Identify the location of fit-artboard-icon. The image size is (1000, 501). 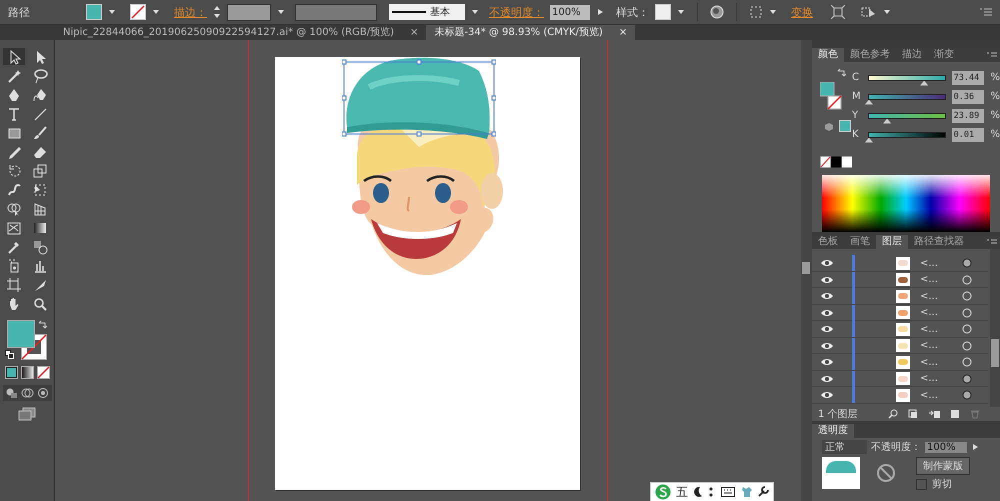
(838, 12).